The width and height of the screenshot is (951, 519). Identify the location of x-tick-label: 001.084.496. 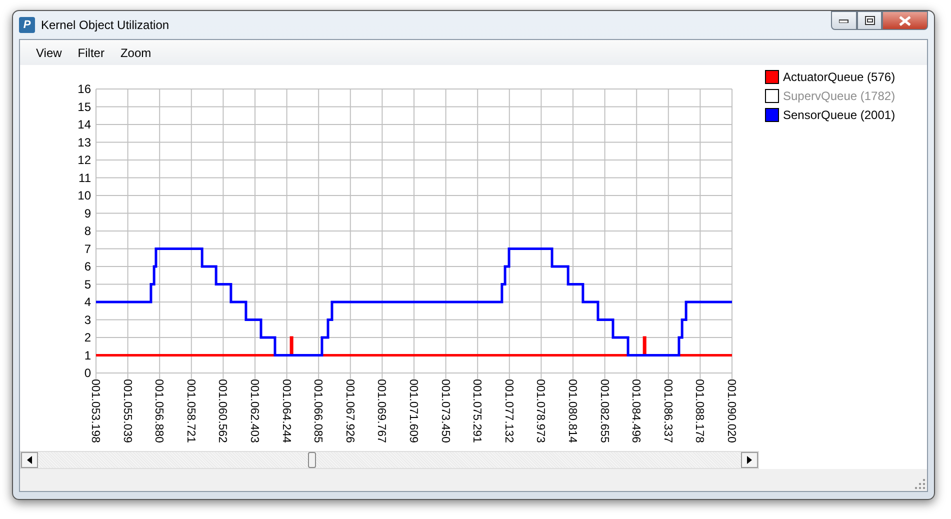
(636, 411).